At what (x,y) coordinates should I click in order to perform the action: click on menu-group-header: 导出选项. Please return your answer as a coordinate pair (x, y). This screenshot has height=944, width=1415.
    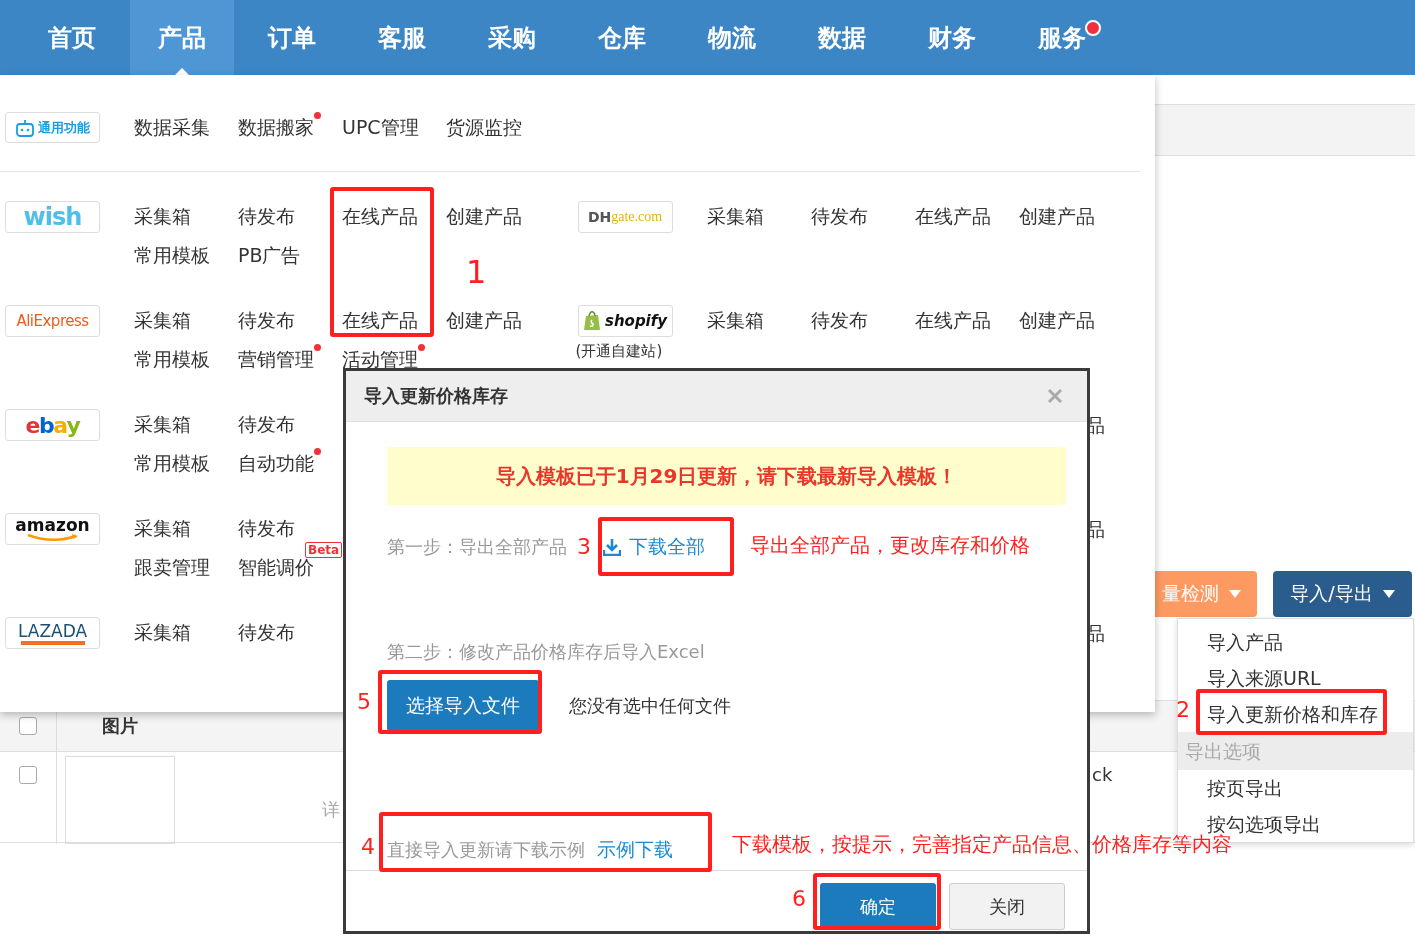
    Looking at the image, I should click on (1295, 751).